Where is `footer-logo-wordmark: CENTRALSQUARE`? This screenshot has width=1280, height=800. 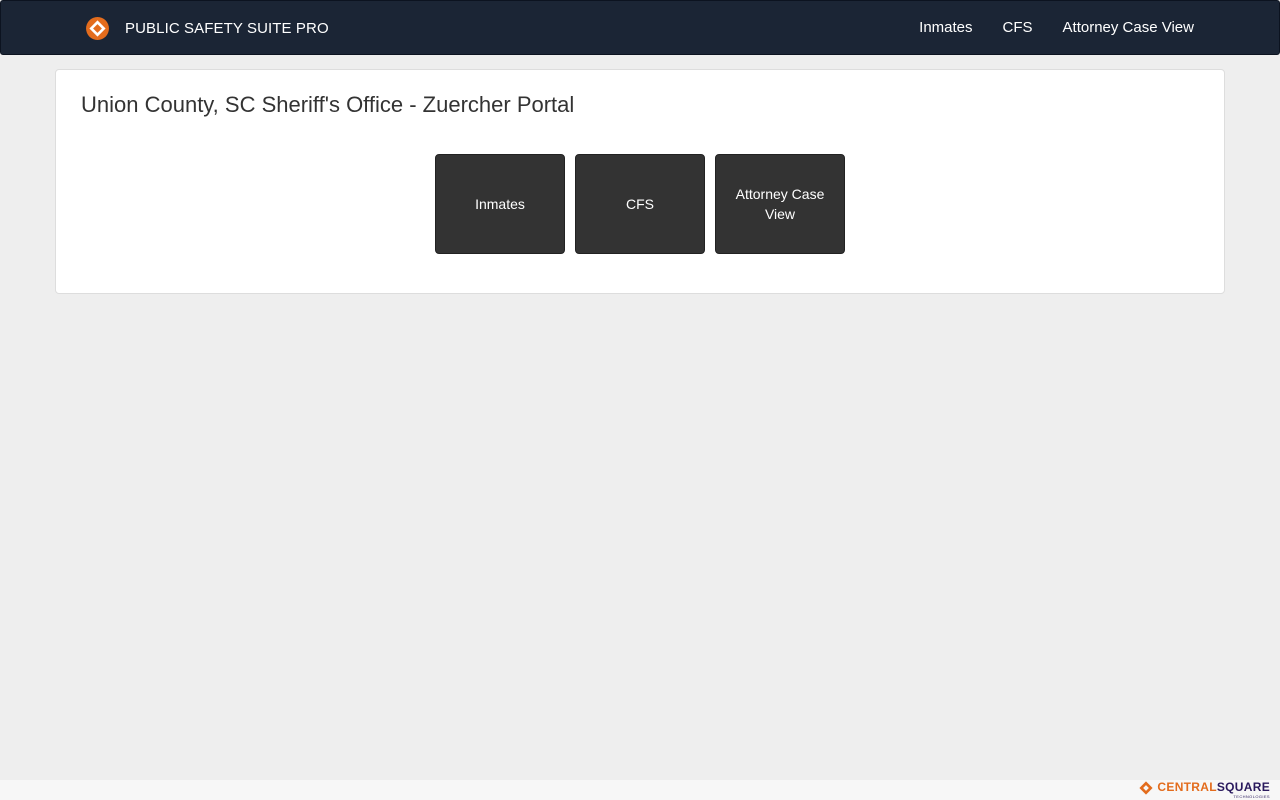
footer-logo-wordmark: CENTRALSQUARE is located at coordinates (1213, 787).